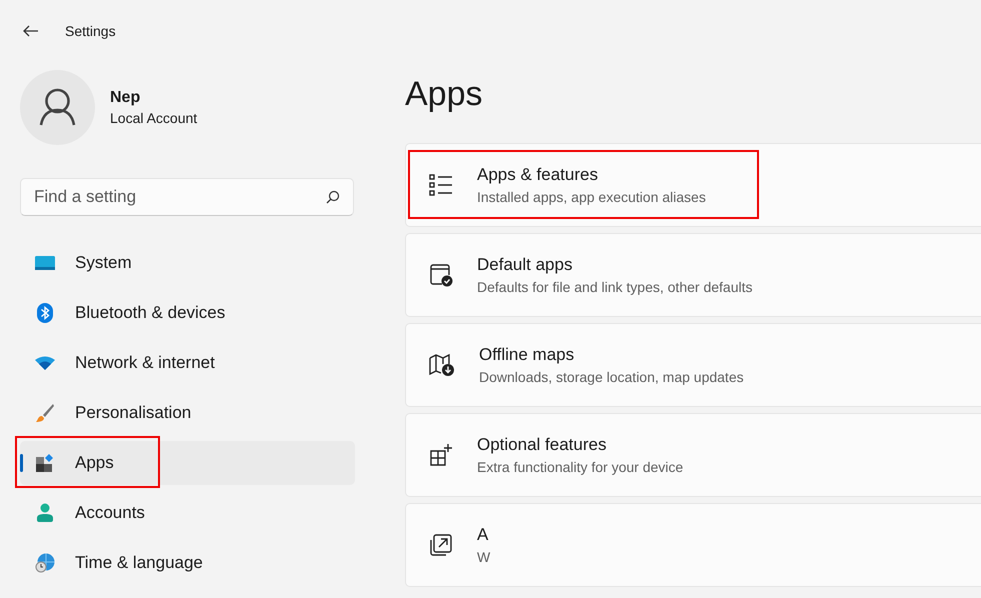 This screenshot has height=598, width=981. Describe the element at coordinates (693, 545) in the screenshot. I see `settings-card: A W` at that location.